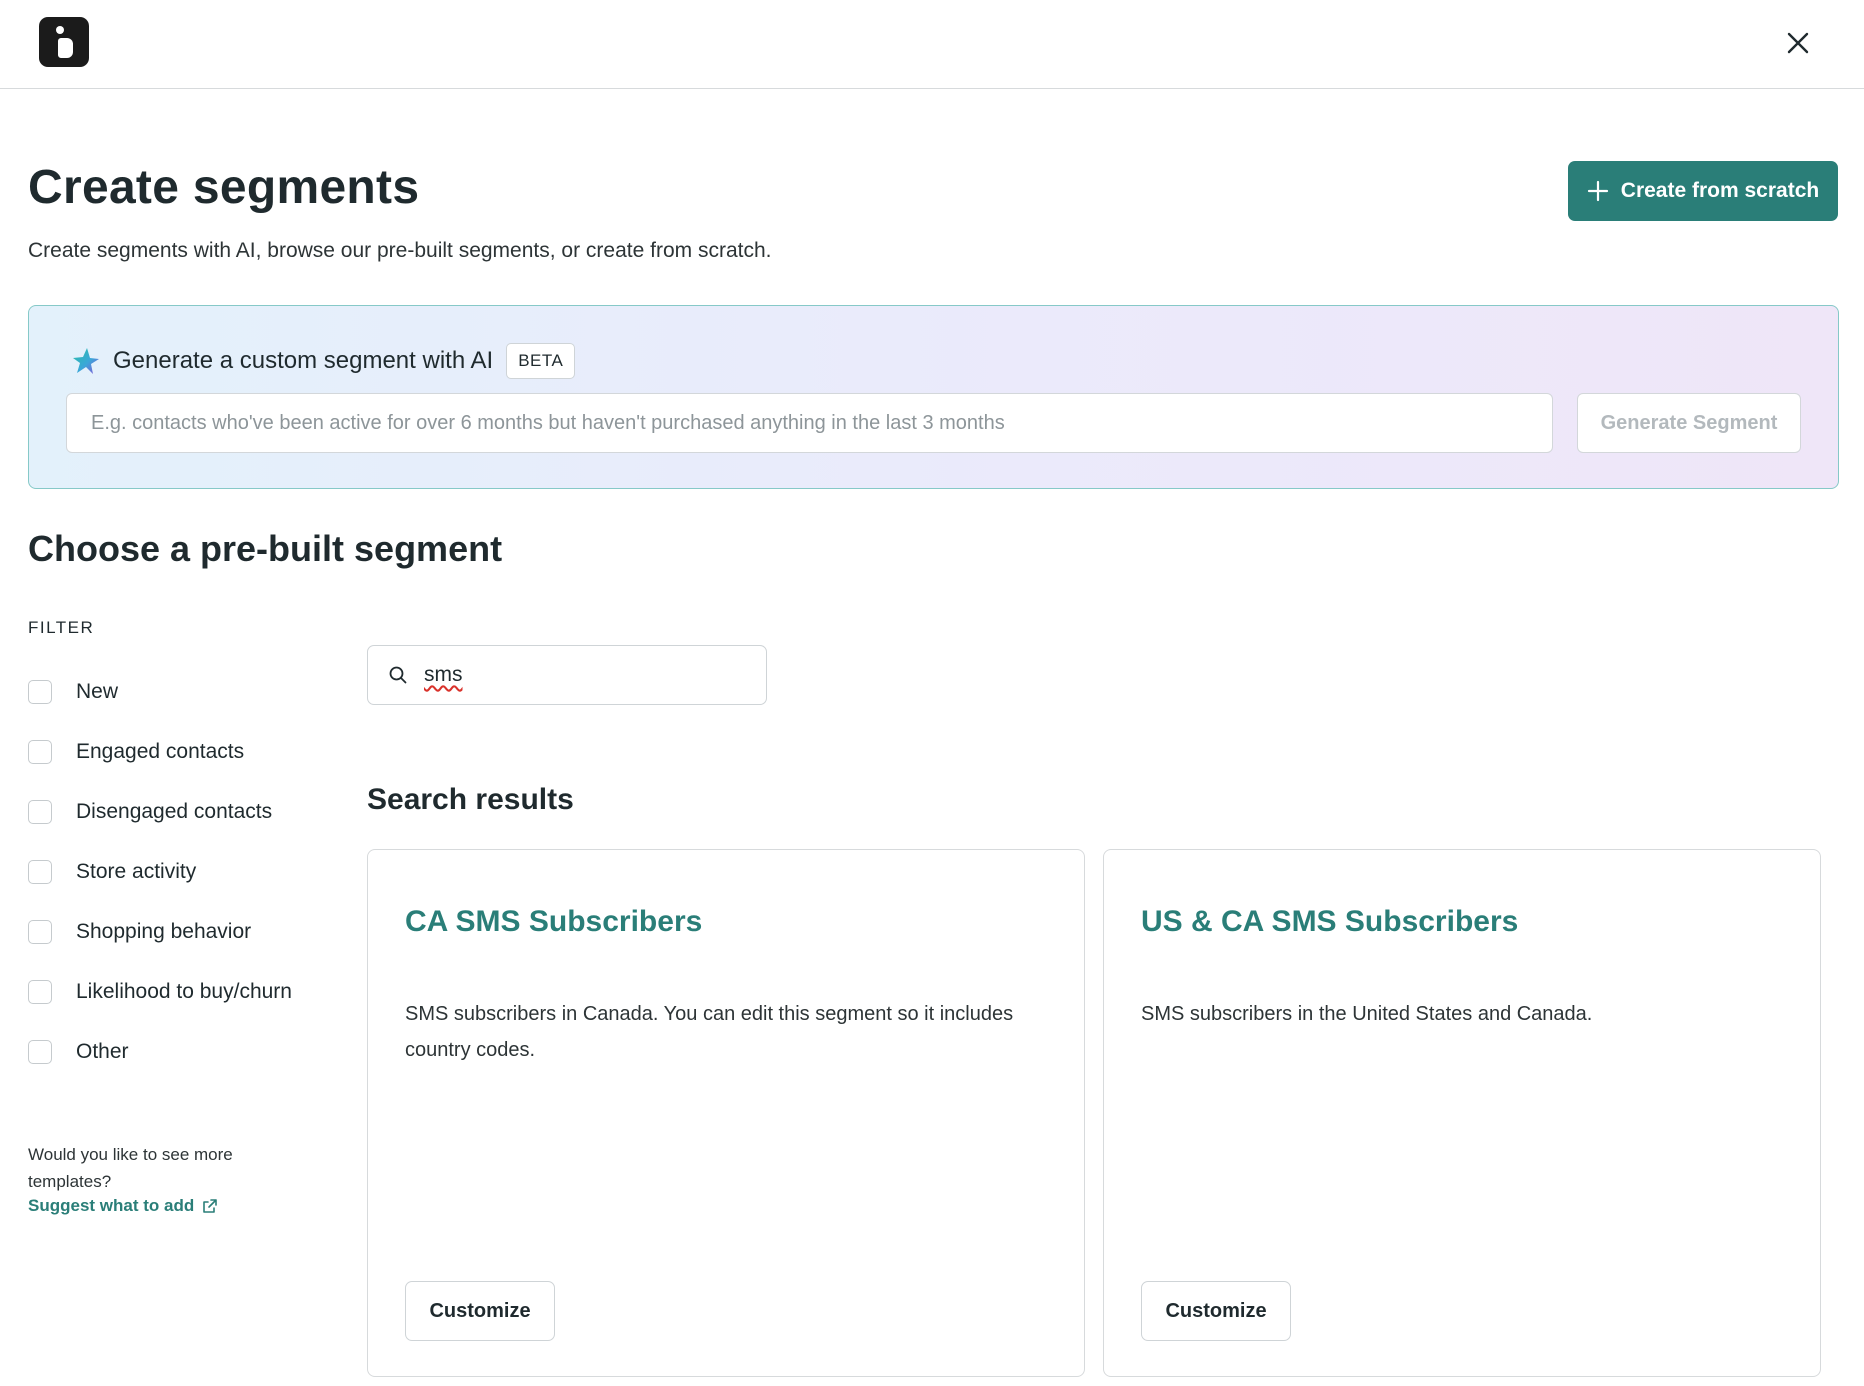  What do you see at coordinates (64, 42) in the screenshot?
I see `brand-logo-icon` at bounding box center [64, 42].